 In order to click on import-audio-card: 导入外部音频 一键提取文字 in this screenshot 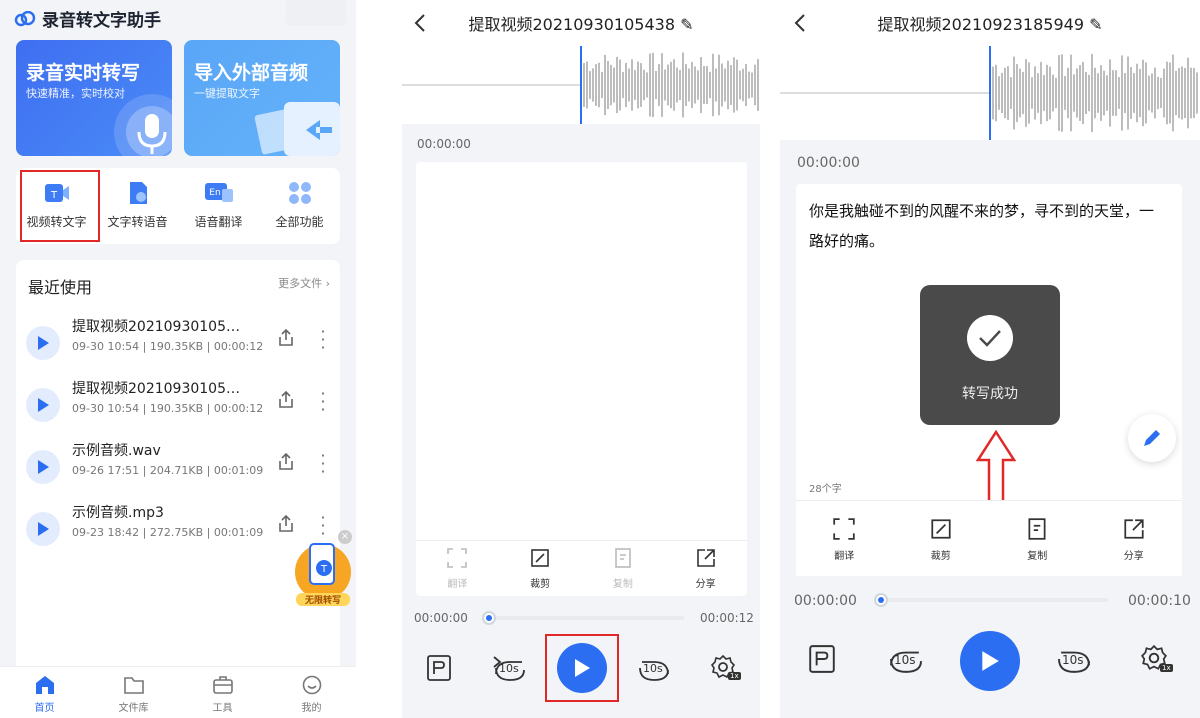, I will do `click(262, 98)`.